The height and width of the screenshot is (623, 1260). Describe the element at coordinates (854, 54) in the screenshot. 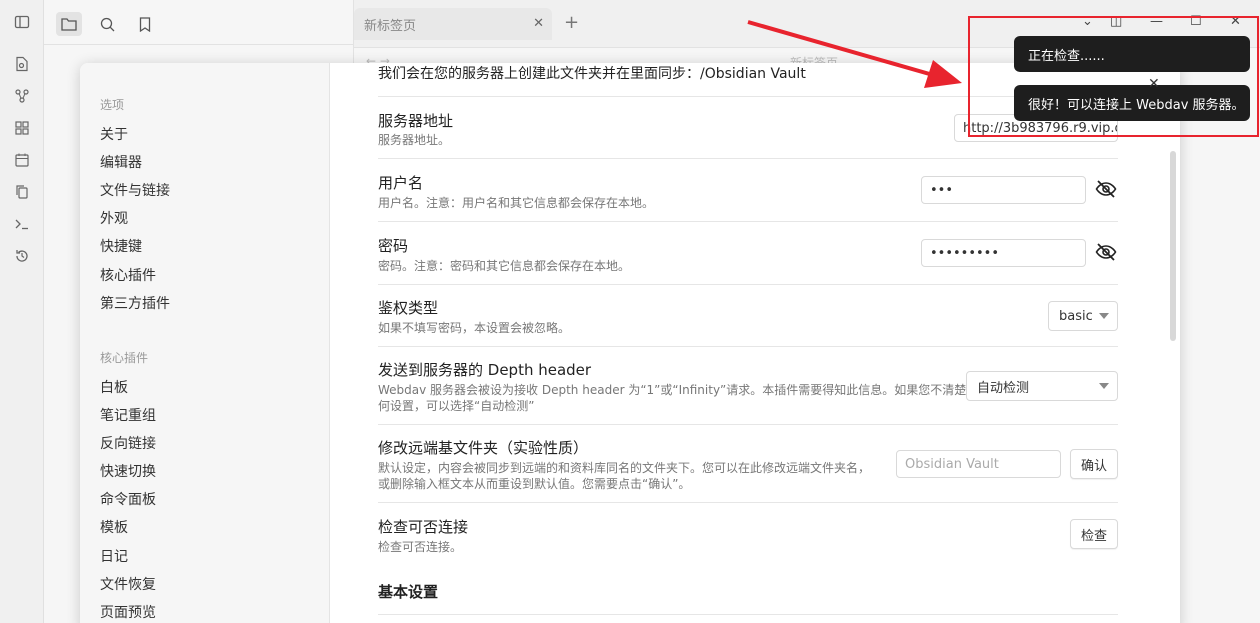

I see `annotation-arrow` at that location.